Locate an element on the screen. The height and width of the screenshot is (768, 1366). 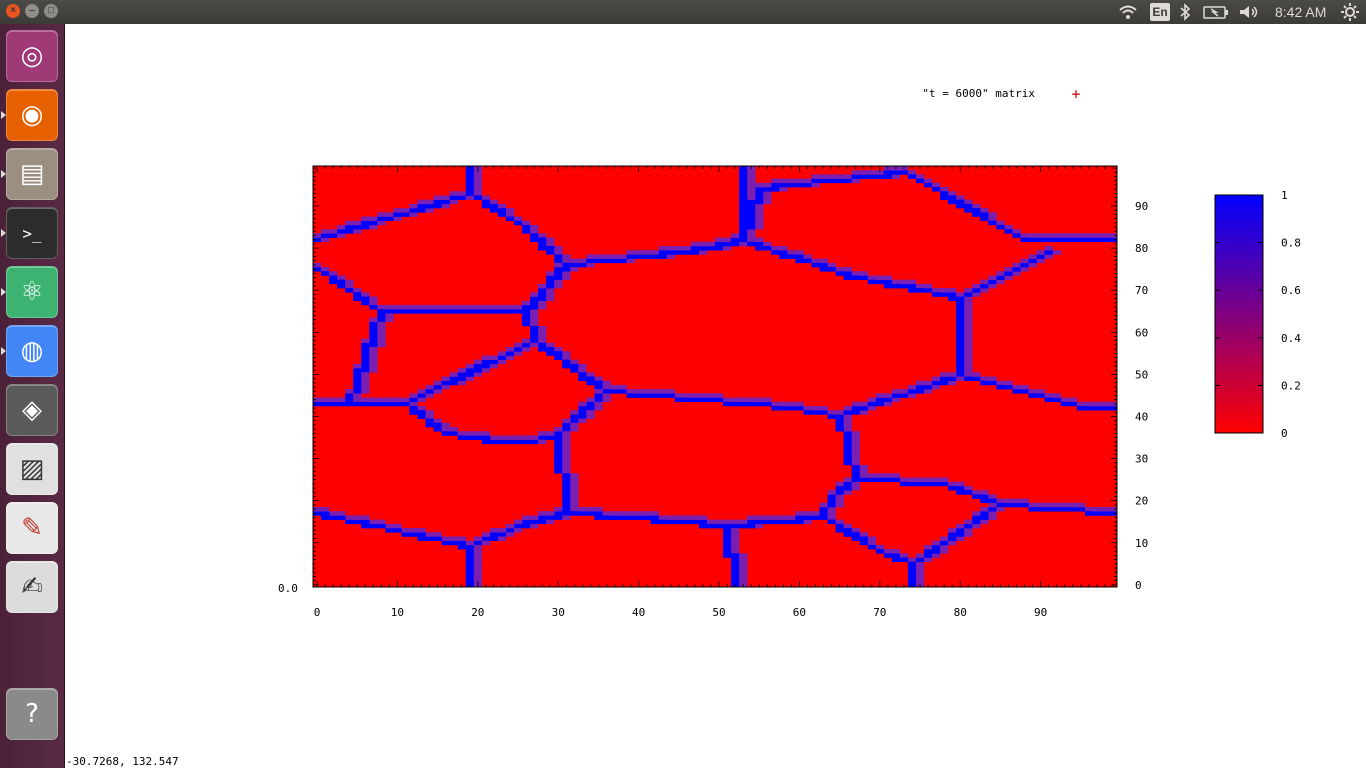
legend-marker: + is located at coordinates (1075, 94).